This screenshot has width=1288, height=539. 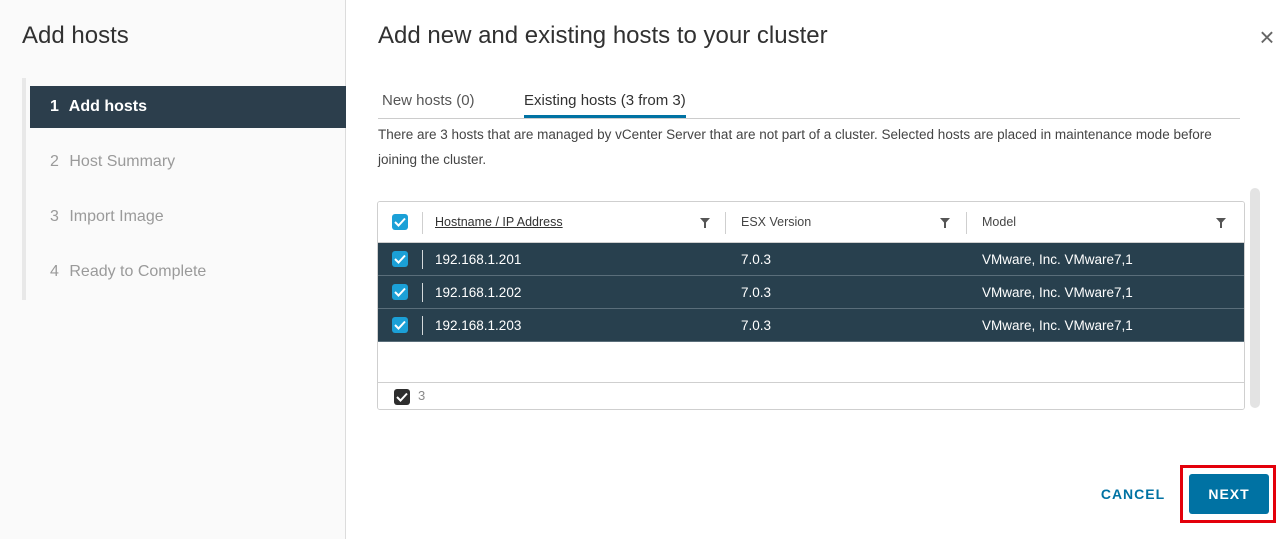 I want to click on cancel-button: CANCEL, so click(x=1133, y=494).